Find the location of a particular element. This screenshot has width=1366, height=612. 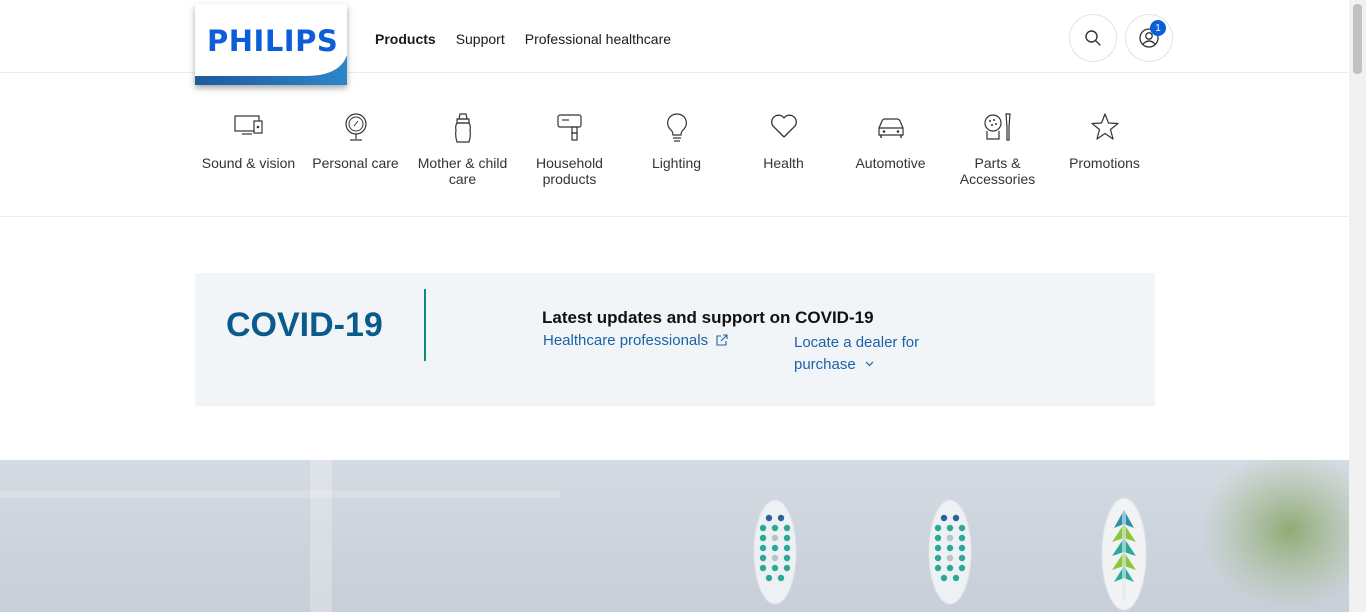

category-health: Health is located at coordinates (783, 149).